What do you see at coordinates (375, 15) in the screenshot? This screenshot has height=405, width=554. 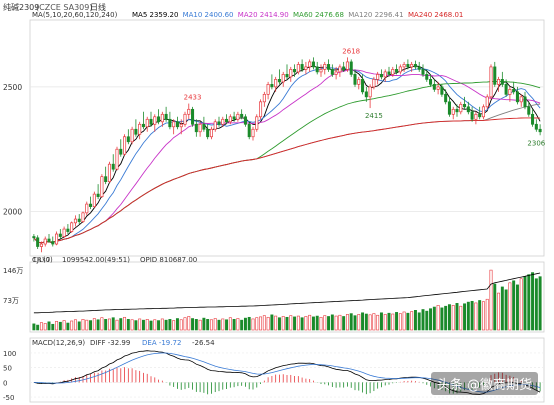 I see `ma-legend-ma120: MA120 2296.41` at bounding box center [375, 15].